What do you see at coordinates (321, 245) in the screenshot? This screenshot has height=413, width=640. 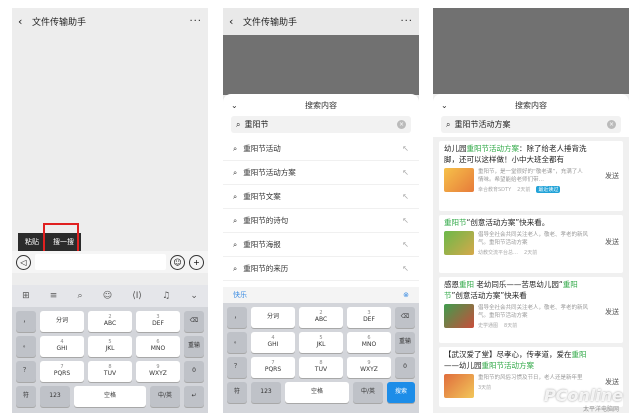 I see `suggestion-item: ⌕ 重阳节海报 ↖` at bounding box center [321, 245].